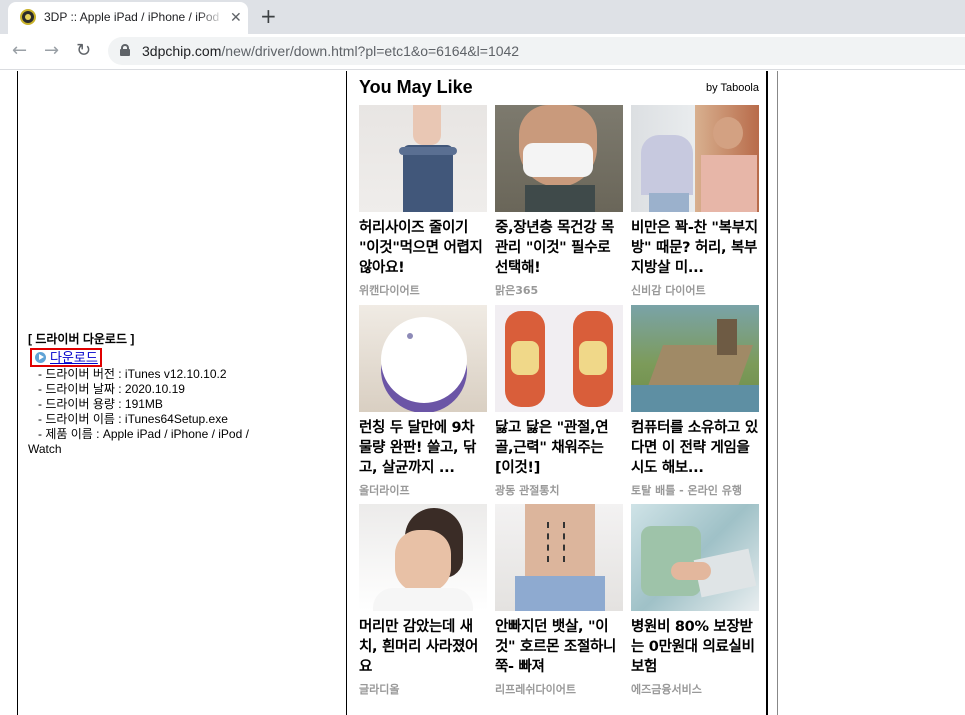 This screenshot has height=715, width=965. What do you see at coordinates (389, 290) in the screenshot?
I see `ad-source: 위캔다이어트` at bounding box center [389, 290].